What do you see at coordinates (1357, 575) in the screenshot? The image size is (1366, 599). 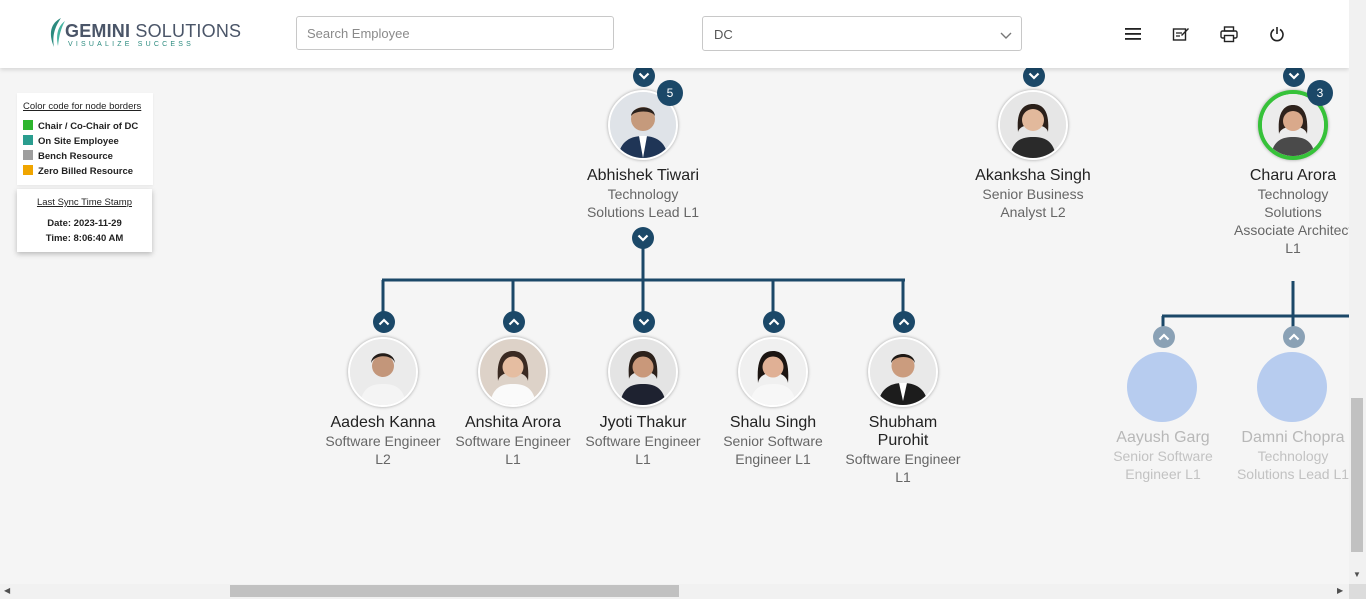 I see `scroll-down-arrow-icon: ▼` at bounding box center [1357, 575].